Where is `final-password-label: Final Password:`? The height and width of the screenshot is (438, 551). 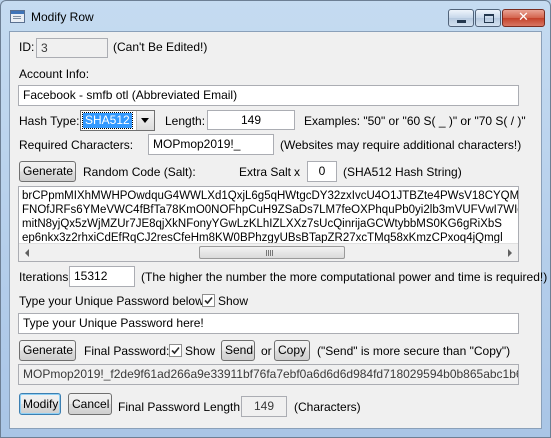 final-password-label: Final Password: is located at coordinates (127, 351).